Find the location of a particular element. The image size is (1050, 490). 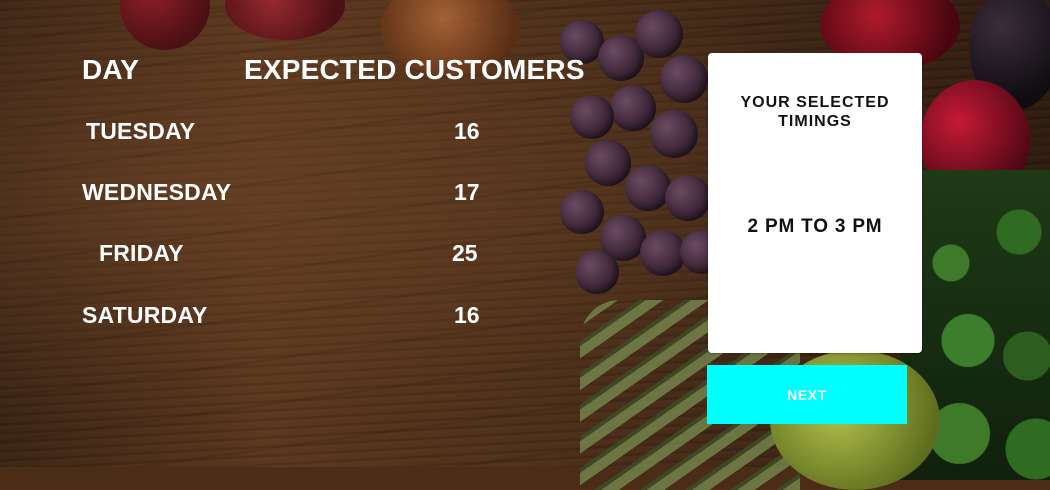

selected-timings-title: YOUR SELECTED TIMINGS is located at coordinates (815, 112).